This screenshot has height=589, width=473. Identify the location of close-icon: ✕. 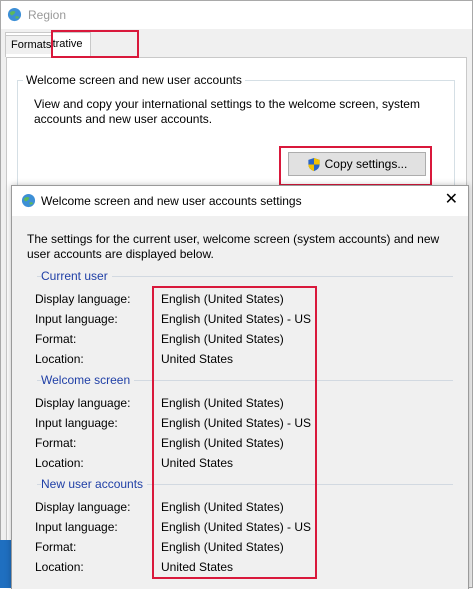
(451, 200).